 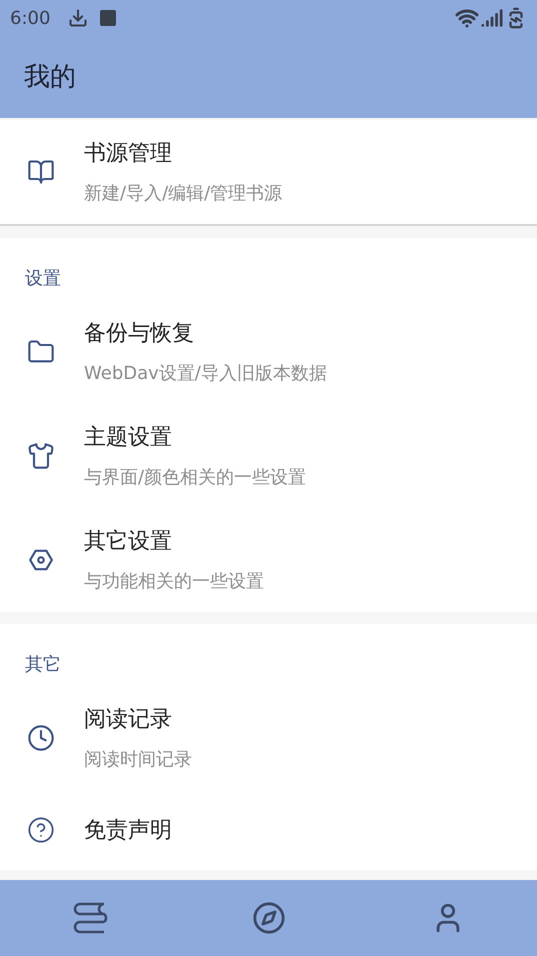 What do you see at coordinates (43, 665) in the screenshot?
I see `section-header: 其它` at bounding box center [43, 665].